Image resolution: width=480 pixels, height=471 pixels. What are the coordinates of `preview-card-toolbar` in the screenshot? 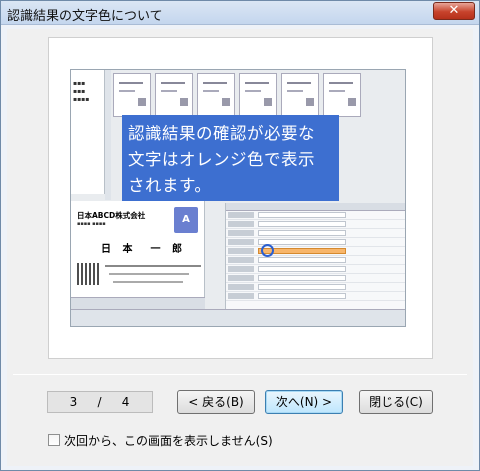 It's located at (138, 303).